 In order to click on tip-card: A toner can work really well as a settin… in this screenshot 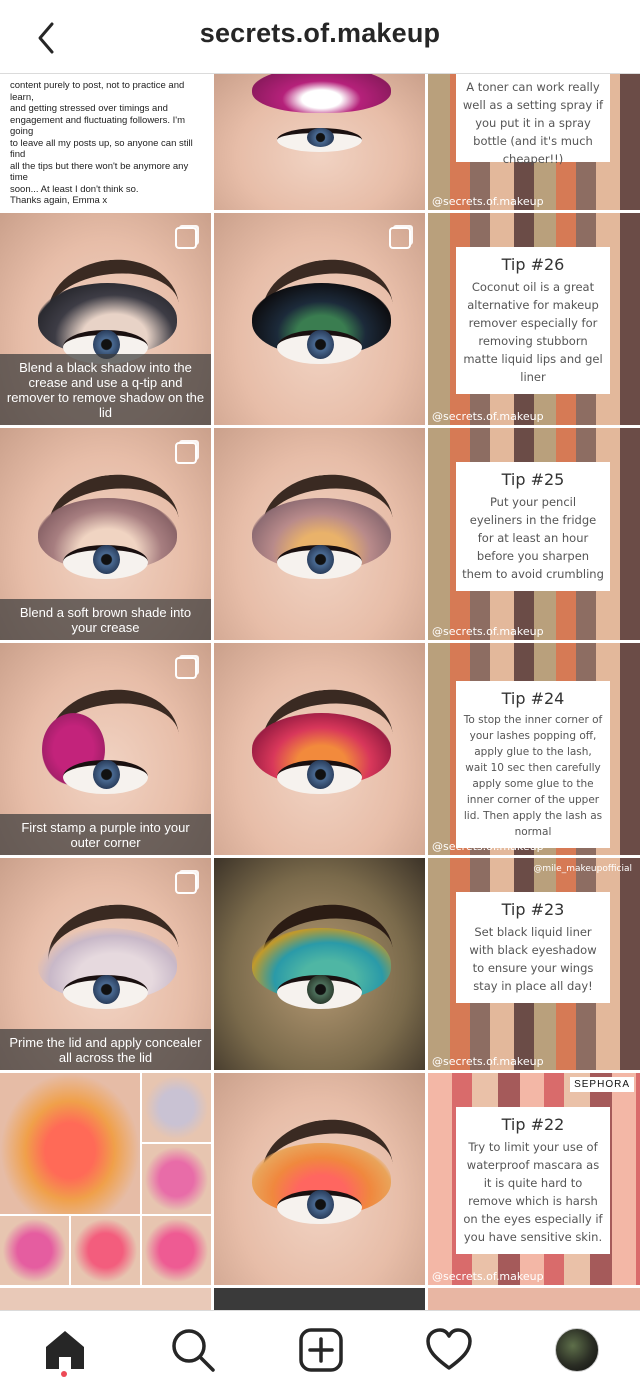, I will do `click(533, 120)`.